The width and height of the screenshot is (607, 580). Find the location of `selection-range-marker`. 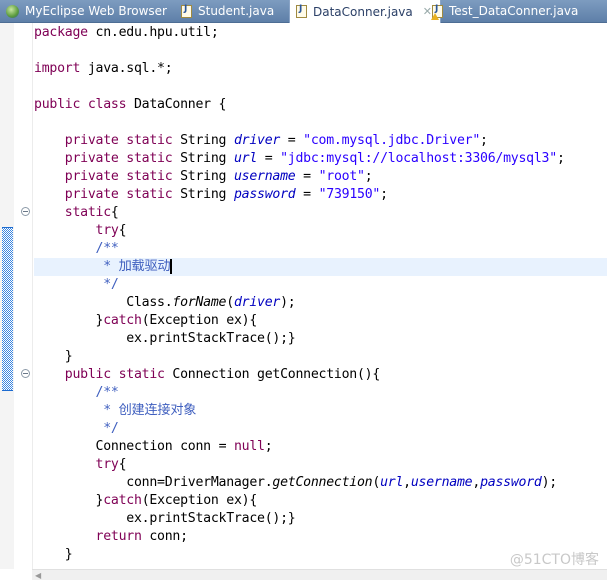

selection-range-marker is located at coordinates (7, 309).